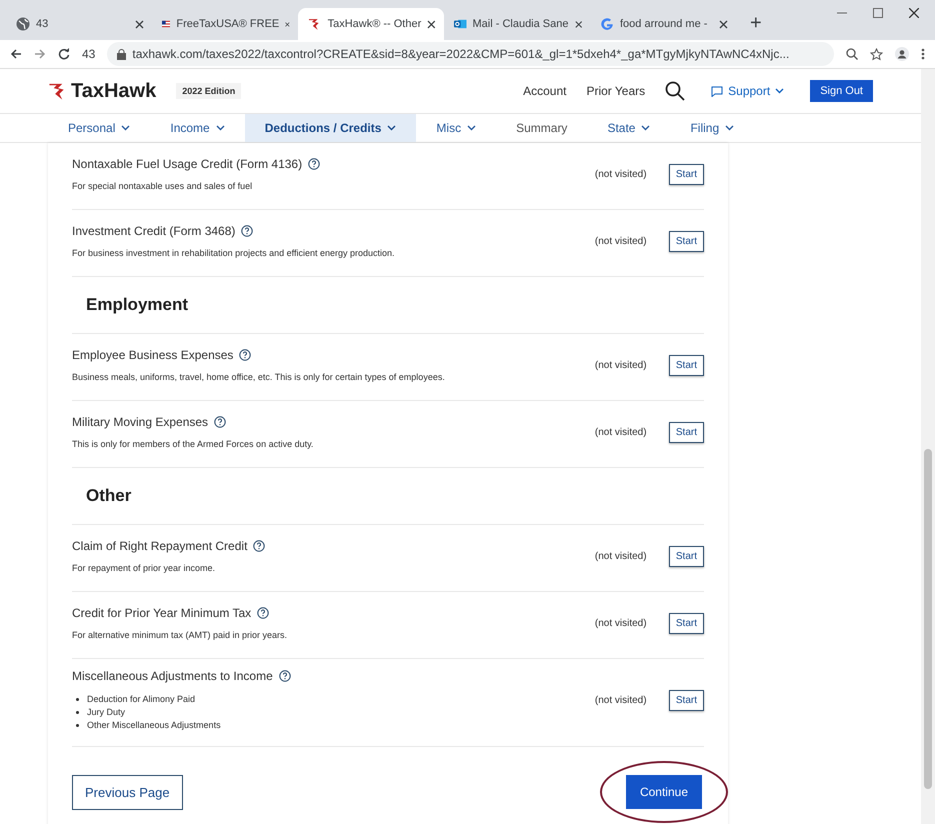 The height and width of the screenshot is (824, 935). I want to click on nav-tab: Personal, so click(99, 128).